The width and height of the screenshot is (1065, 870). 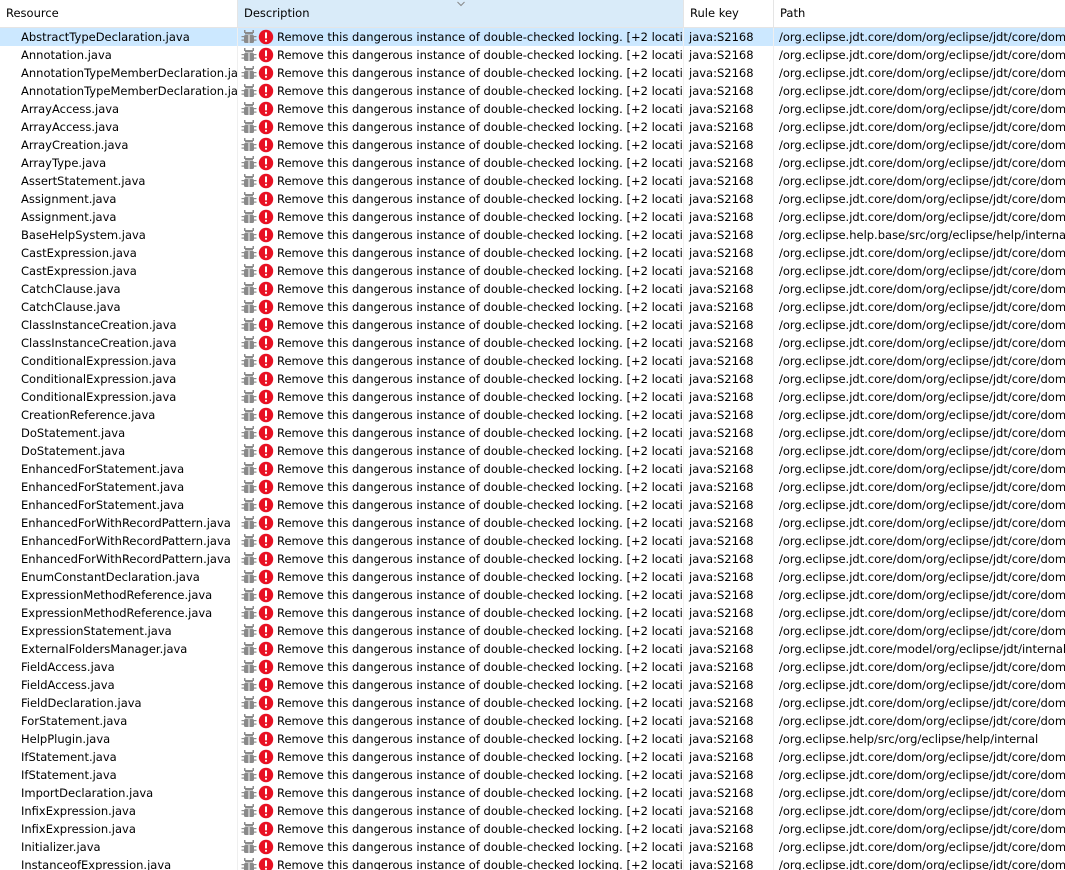 I want to click on resource-cell: ExpressionMethodReference.java, so click(x=119, y=595).